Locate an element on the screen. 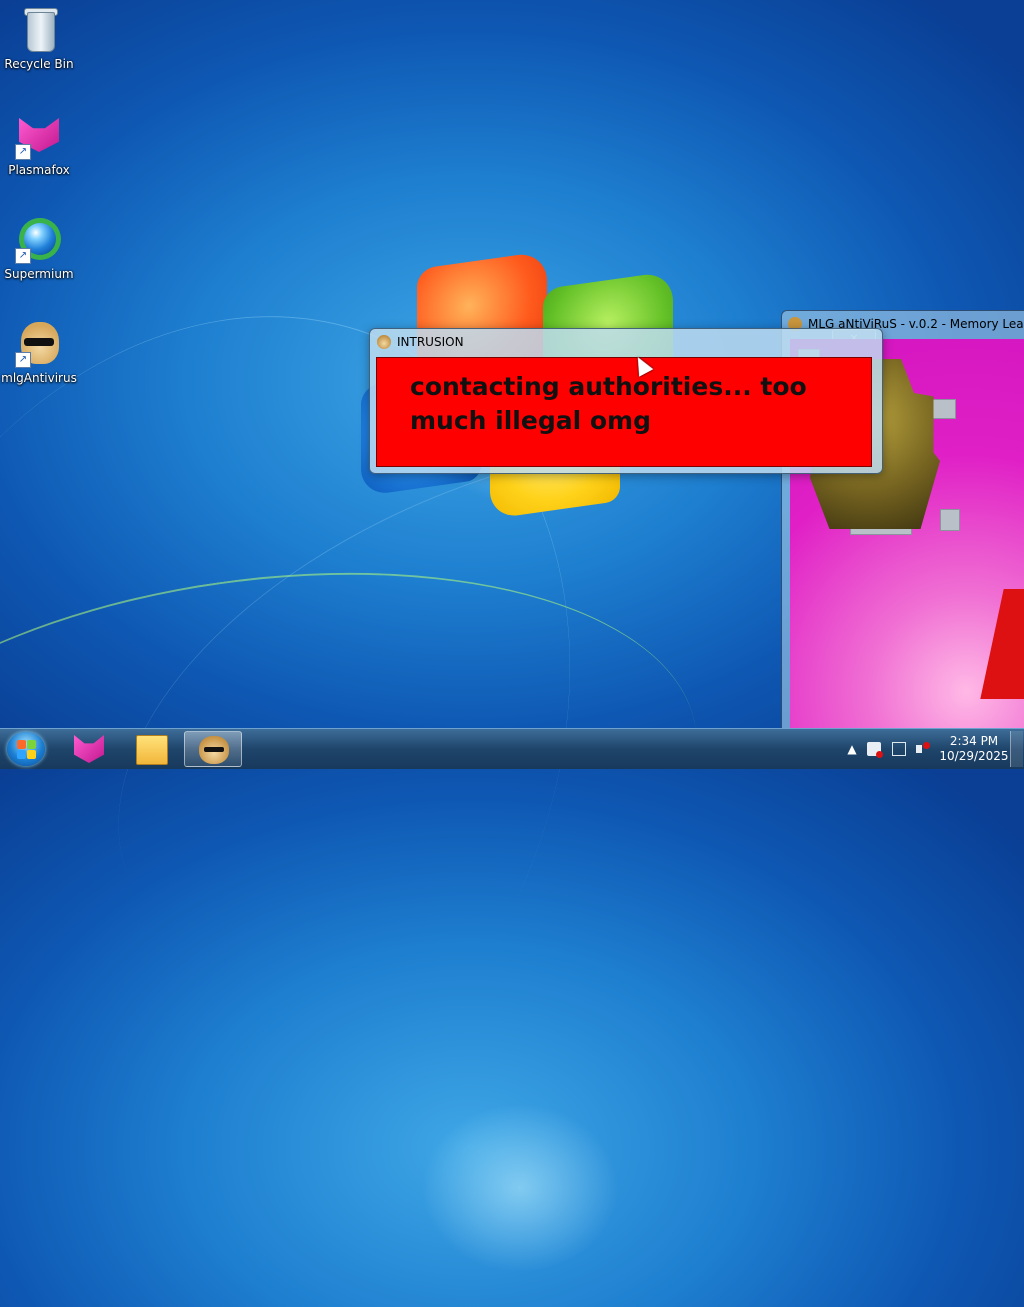  show-hidden-icons-button: ▲ is located at coordinates (852, 749).